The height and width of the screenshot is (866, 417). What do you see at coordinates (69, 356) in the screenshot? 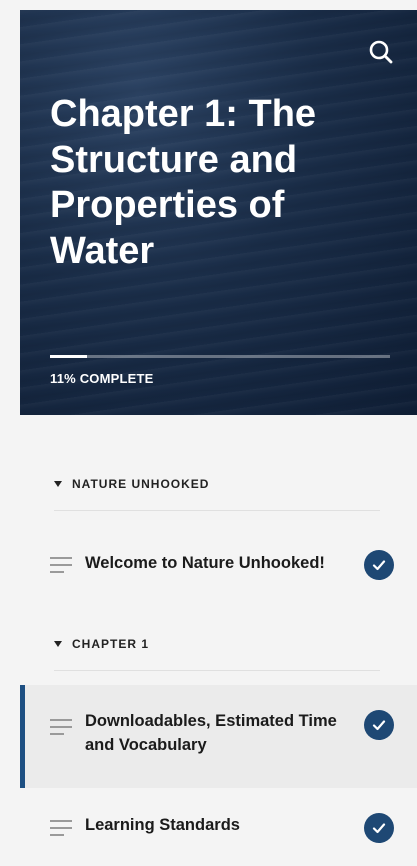
I see `progress-bar-fill` at bounding box center [69, 356].